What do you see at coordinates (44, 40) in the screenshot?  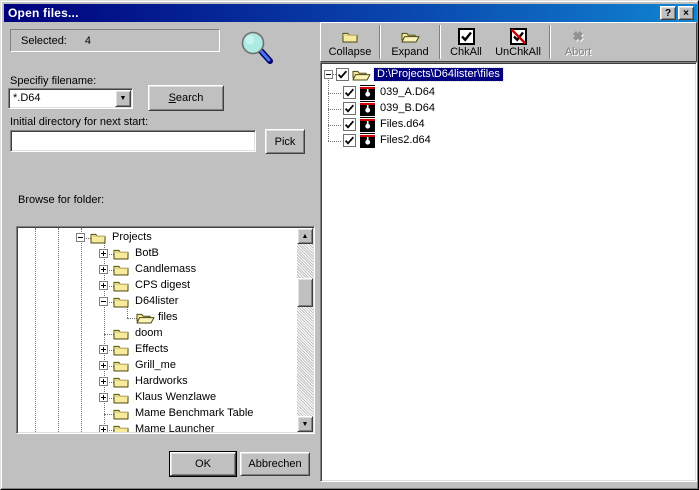 I see `selected-label: Selected:` at bounding box center [44, 40].